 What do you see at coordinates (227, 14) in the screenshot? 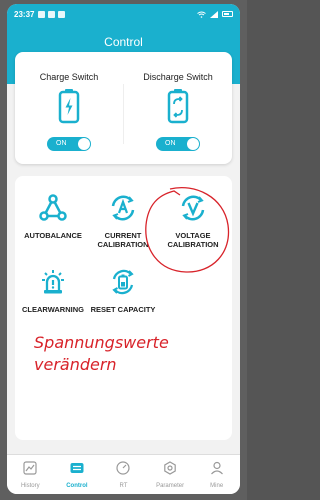
I see `battery-icon` at bounding box center [227, 14].